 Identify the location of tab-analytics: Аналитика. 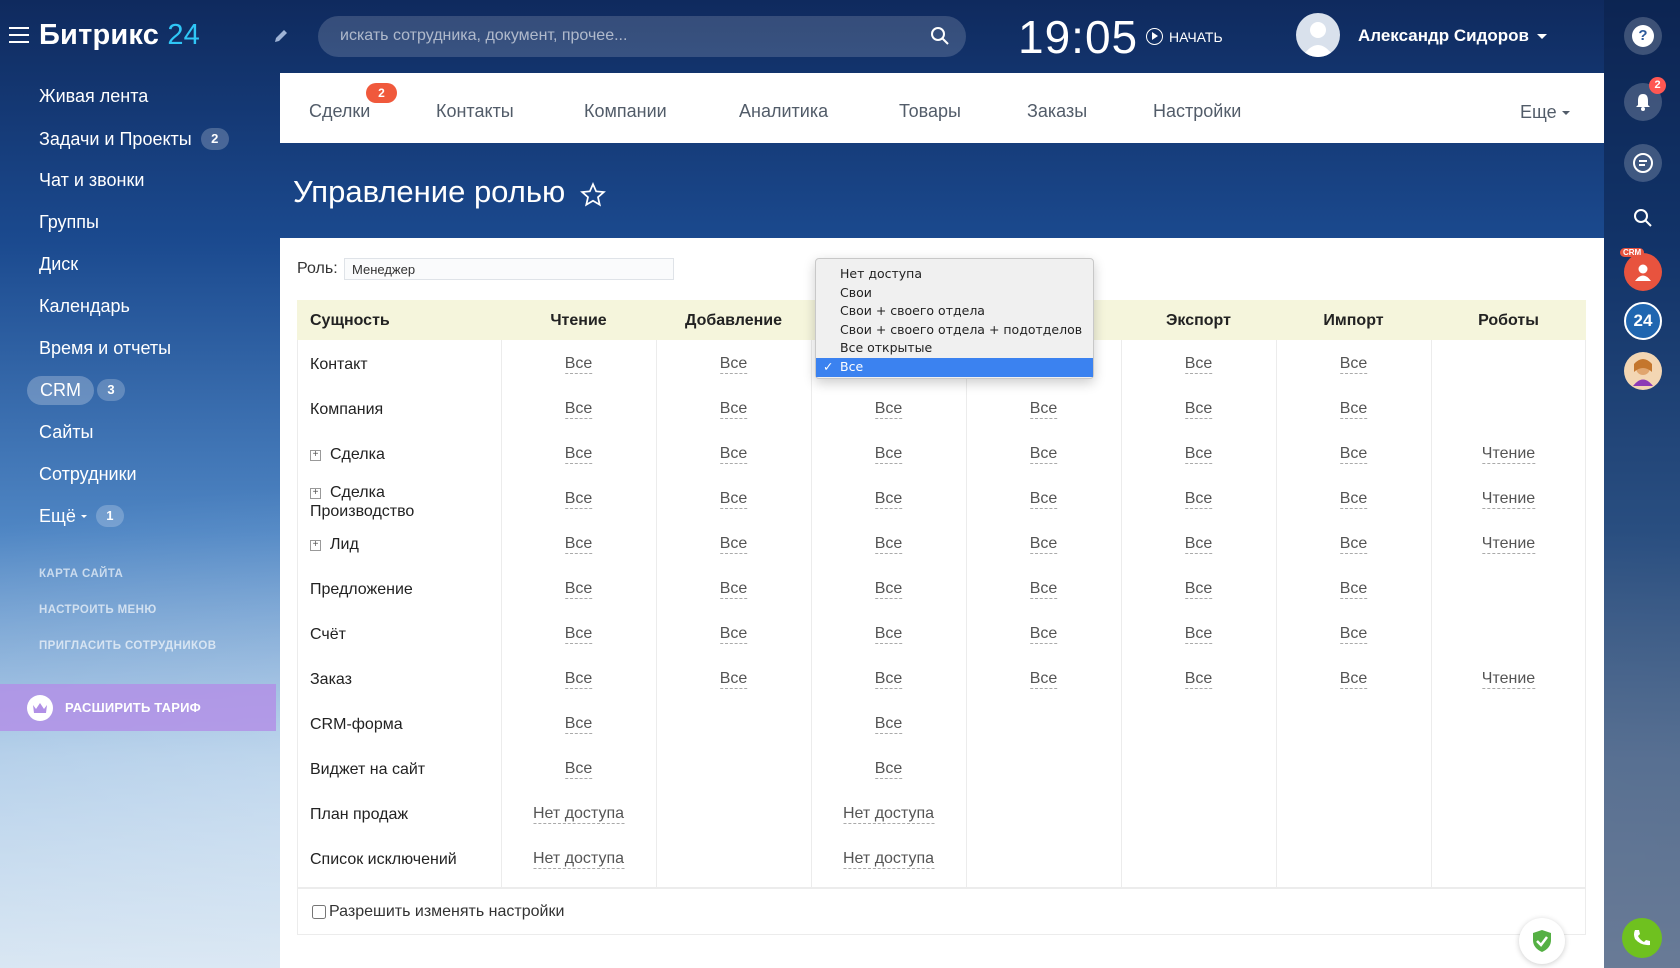
(783, 111).